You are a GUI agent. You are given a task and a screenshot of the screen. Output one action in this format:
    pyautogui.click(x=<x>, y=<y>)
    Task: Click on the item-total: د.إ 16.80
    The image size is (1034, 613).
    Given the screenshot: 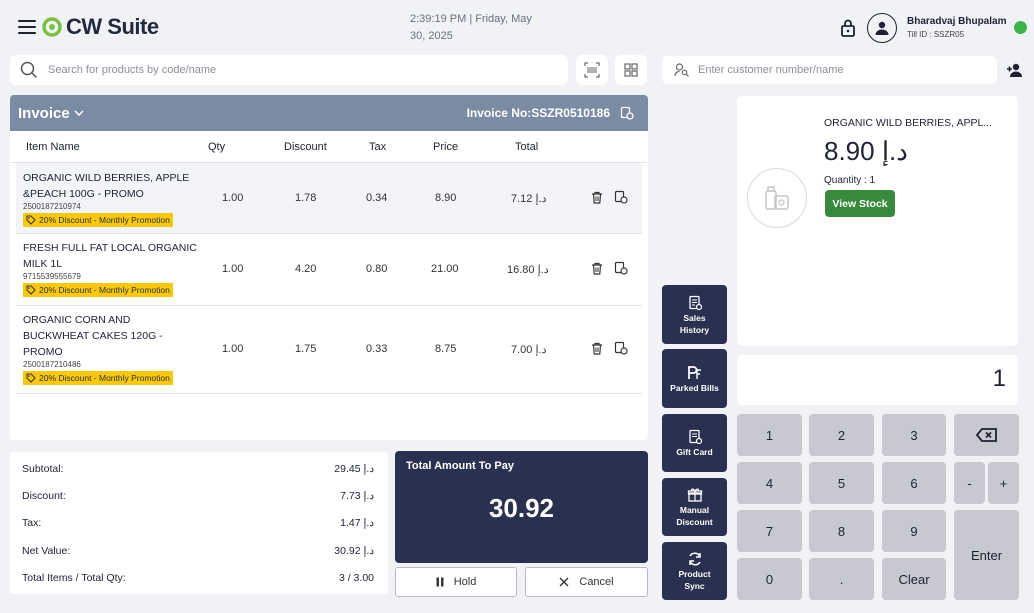 What is the action you would take?
    pyautogui.click(x=528, y=270)
    